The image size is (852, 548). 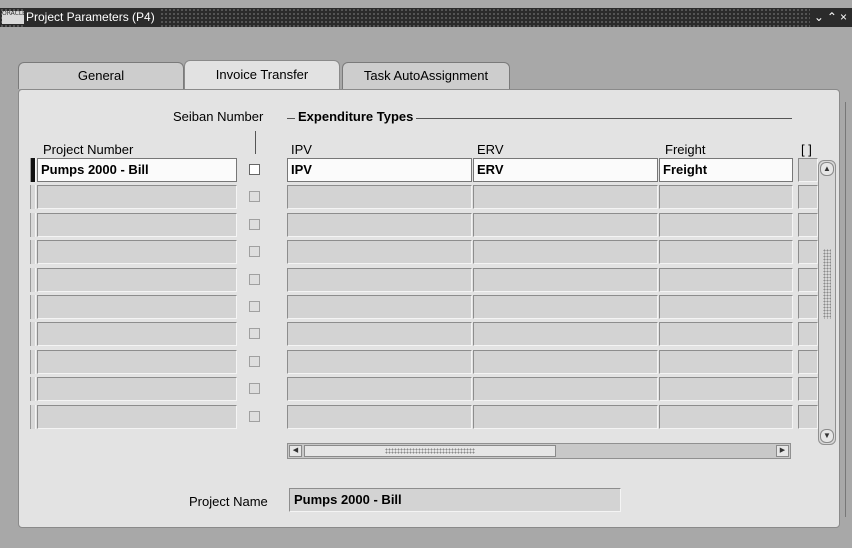 I want to click on vertical-scrollbar: ▲ ▼, so click(x=827, y=302).